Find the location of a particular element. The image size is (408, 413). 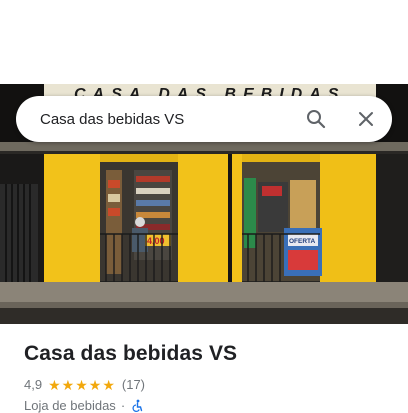

wheelchair-accessible-icon is located at coordinates (137, 405).